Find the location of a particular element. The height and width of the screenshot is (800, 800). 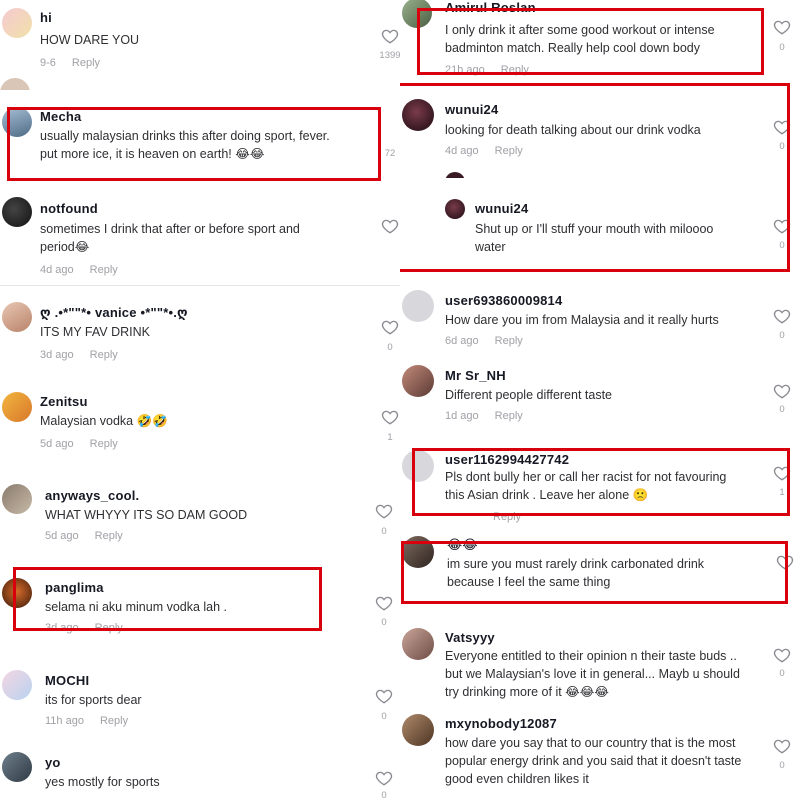

comment-username: Vatsyyy is located at coordinates (470, 637).